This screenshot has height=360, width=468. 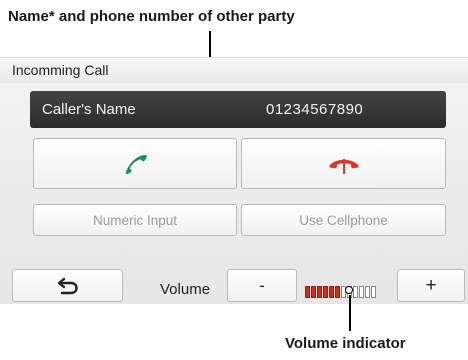 I want to click on volume-up-button: +, so click(x=431, y=285).